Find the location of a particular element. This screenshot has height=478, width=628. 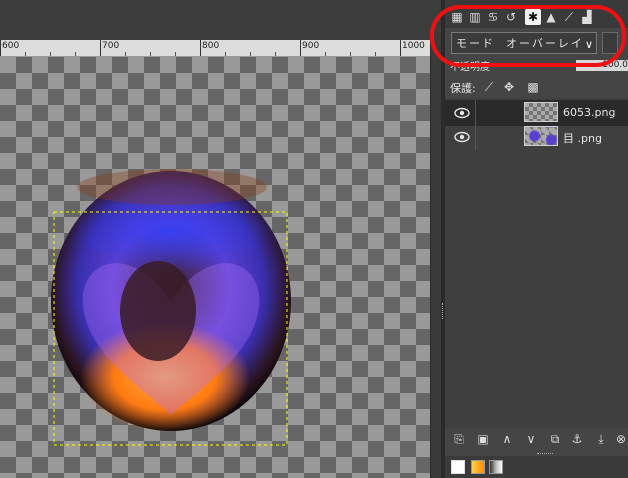

layer-row: 目 .png is located at coordinates (536, 137).